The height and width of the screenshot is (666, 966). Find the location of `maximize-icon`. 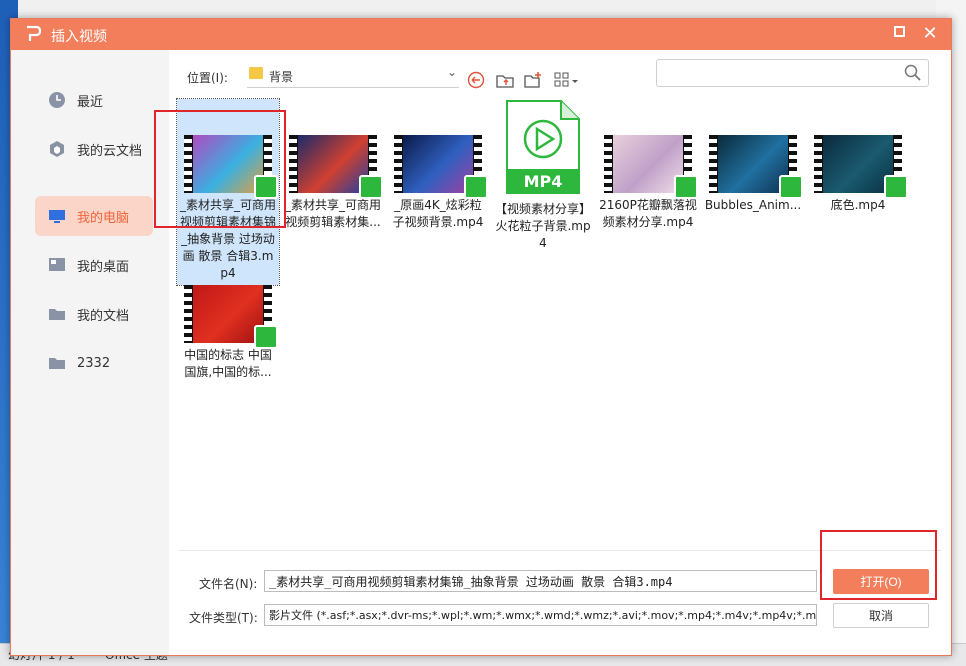

maximize-icon is located at coordinates (899, 31).